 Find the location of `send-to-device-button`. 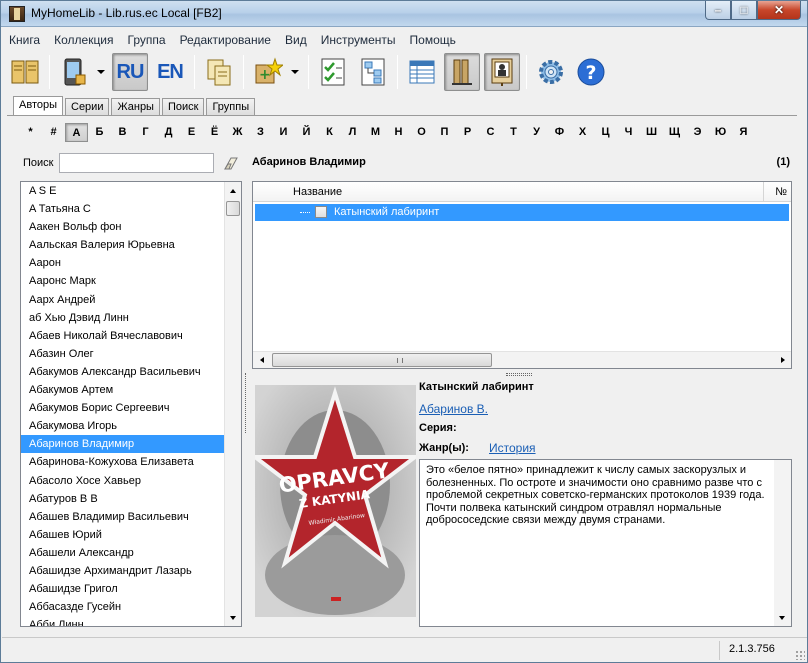

send-to-device-button is located at coordinates (74, 72).